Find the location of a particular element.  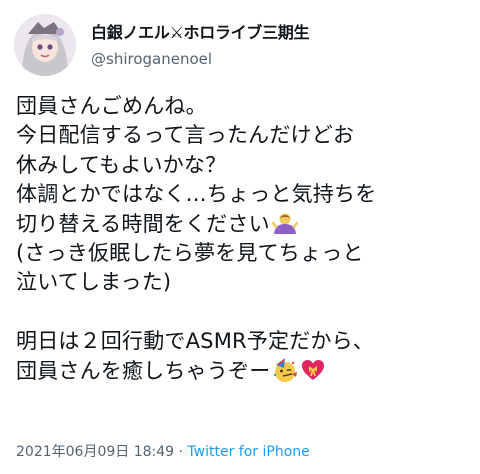

tweet-source-link: Twitter for iPhone is located at coordinates (248, 452).